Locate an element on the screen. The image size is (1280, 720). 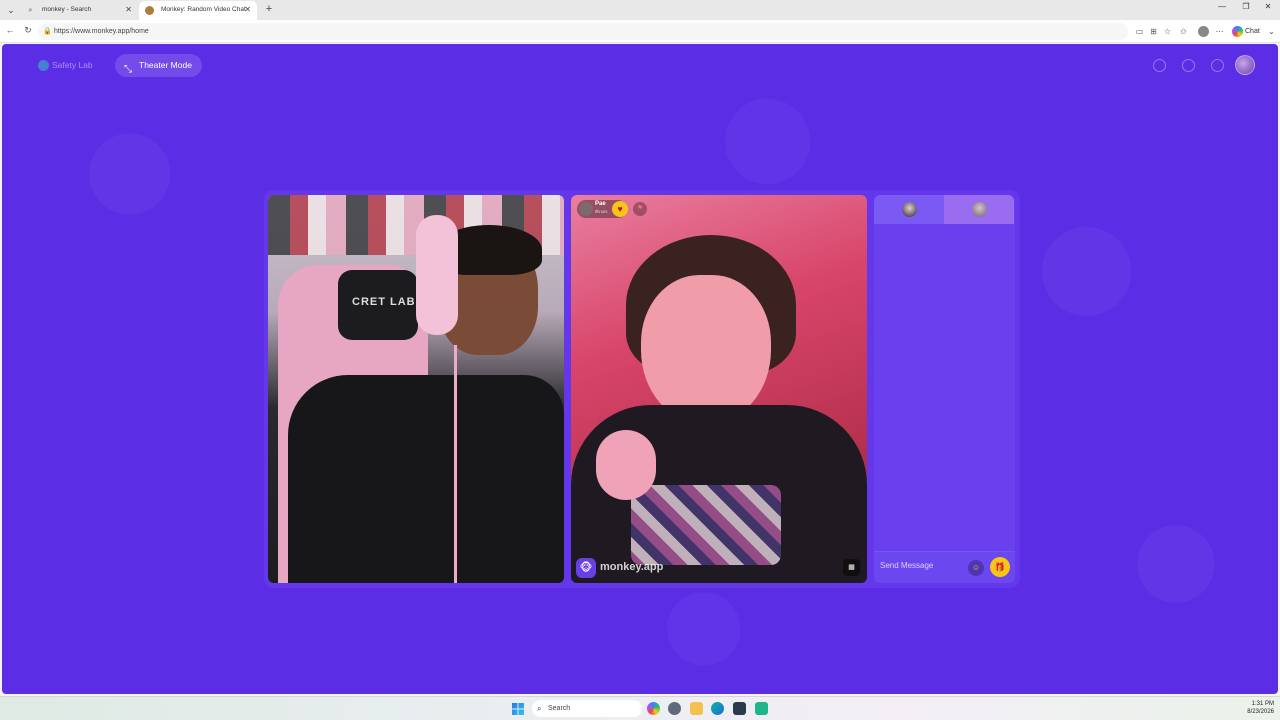
taskbar-search: ⌕ Search is located at coordinates (587, 708).